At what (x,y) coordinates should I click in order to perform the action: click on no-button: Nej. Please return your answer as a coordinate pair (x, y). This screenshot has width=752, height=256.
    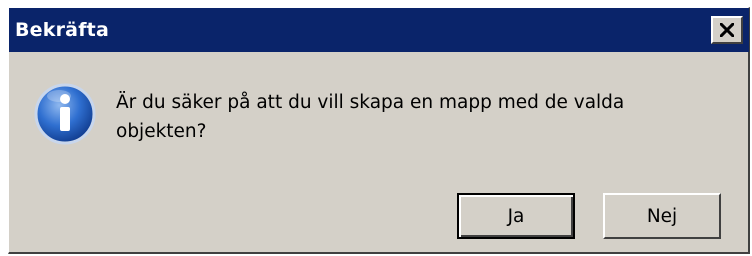
    Looking at the image, I should click on (662, 216).